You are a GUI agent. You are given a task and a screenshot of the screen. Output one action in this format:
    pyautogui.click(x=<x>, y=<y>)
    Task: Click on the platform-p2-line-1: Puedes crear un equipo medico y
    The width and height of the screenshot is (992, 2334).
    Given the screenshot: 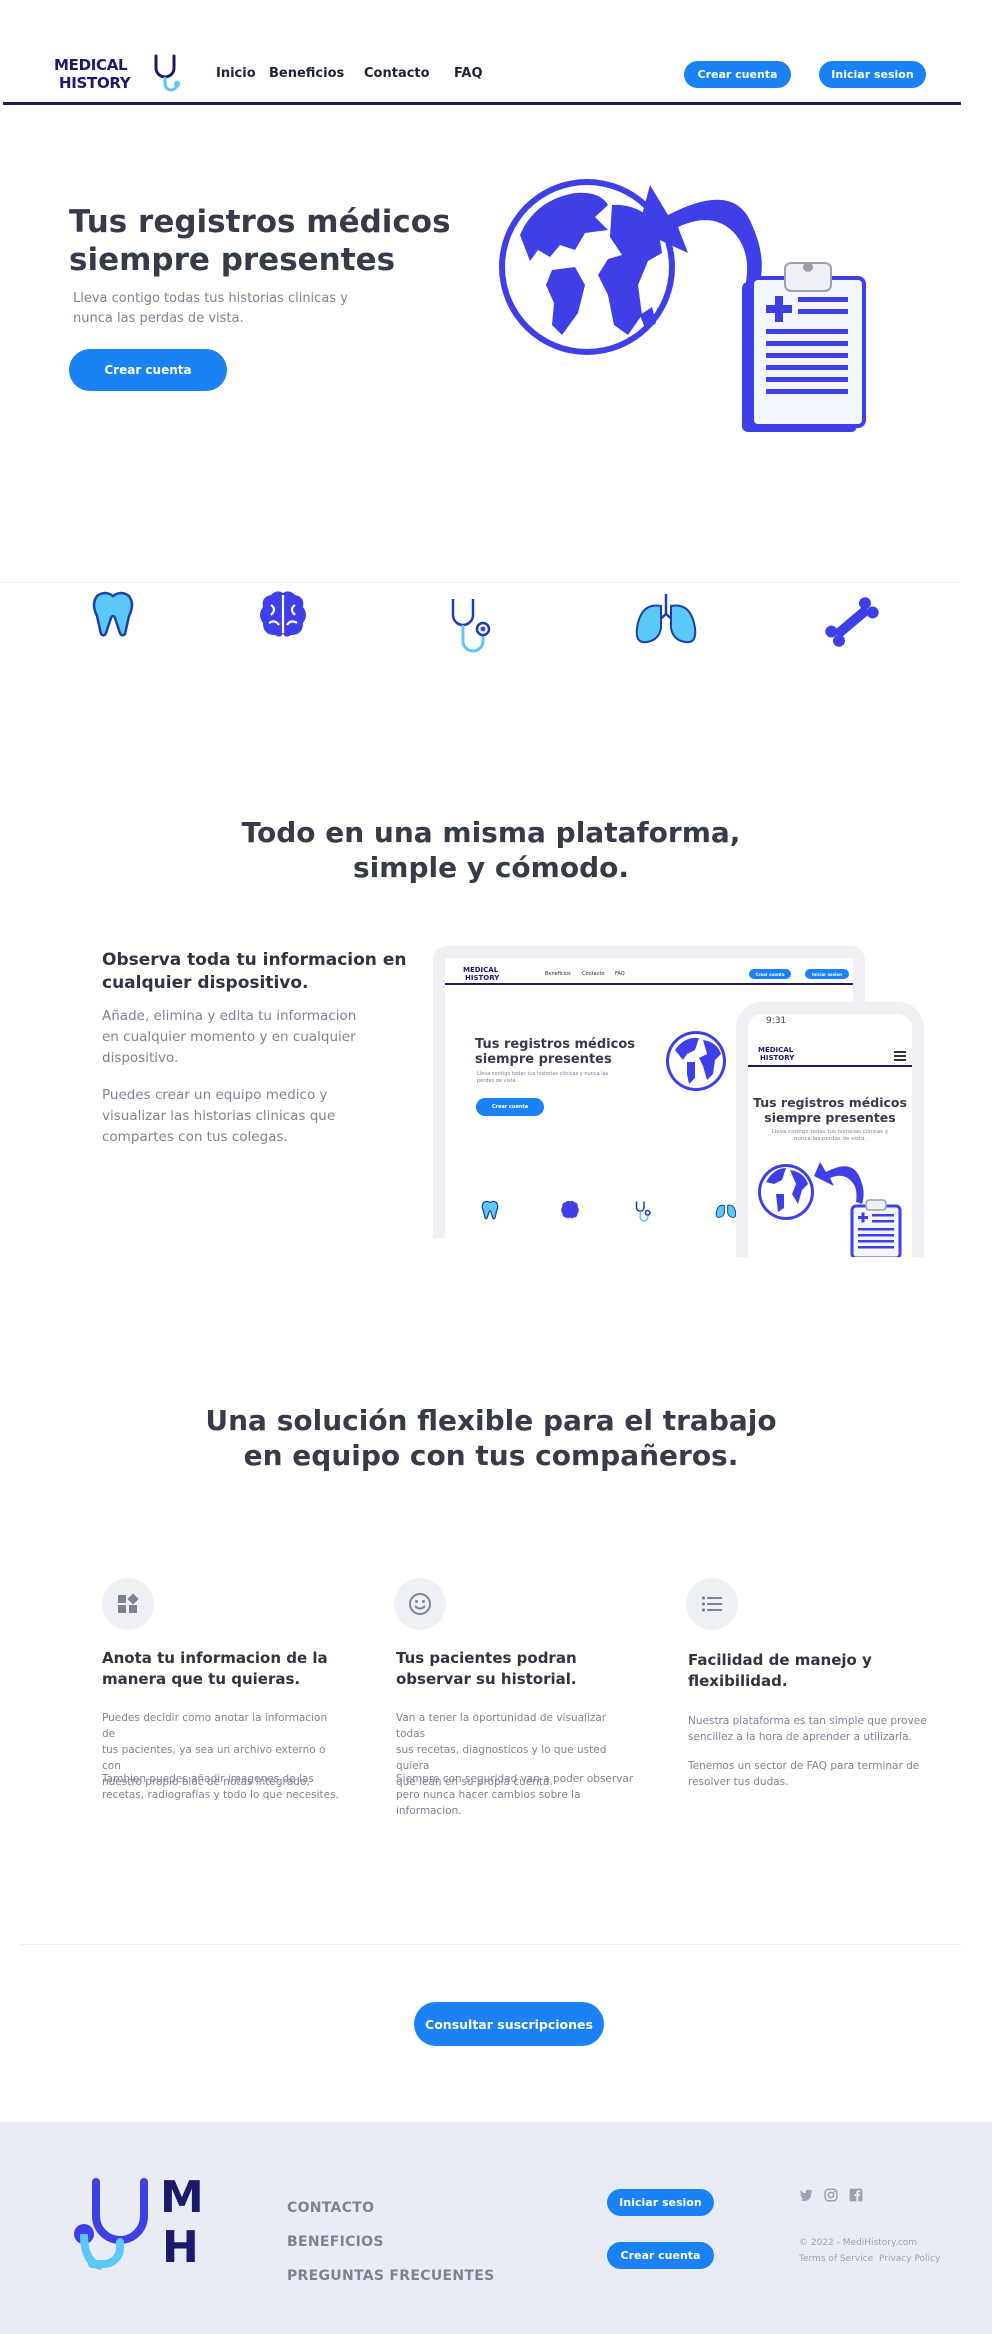 What is the action you would take?
    pyautogui.click(x=215, y=1095)
    